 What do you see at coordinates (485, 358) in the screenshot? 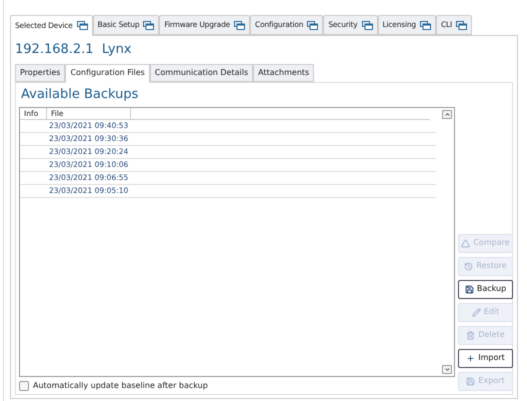
I see `action-button: Import` at bounding box center [485, 358].